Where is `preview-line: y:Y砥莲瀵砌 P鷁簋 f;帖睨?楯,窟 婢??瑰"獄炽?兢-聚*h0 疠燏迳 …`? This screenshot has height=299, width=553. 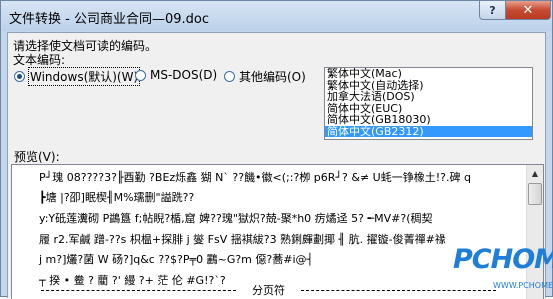 preview-line: y:Y砥莲瀵砌 P鷁簋 f;帖睨?楯,窟 婢??瑰"獄炽?兢-聚*h0 疠燏迳 … is located at coordinates (236, 218).